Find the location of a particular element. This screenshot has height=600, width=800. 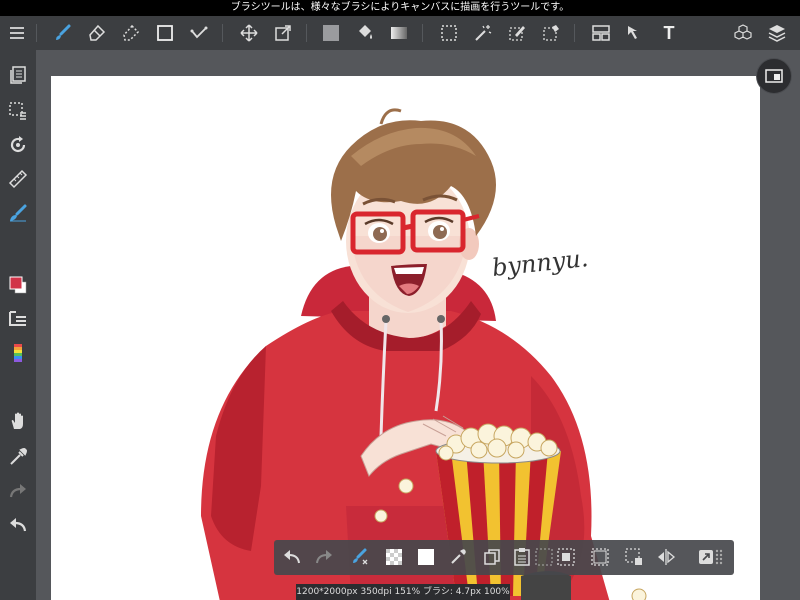

invert-selection-icon is located at coordinates (566, 557).